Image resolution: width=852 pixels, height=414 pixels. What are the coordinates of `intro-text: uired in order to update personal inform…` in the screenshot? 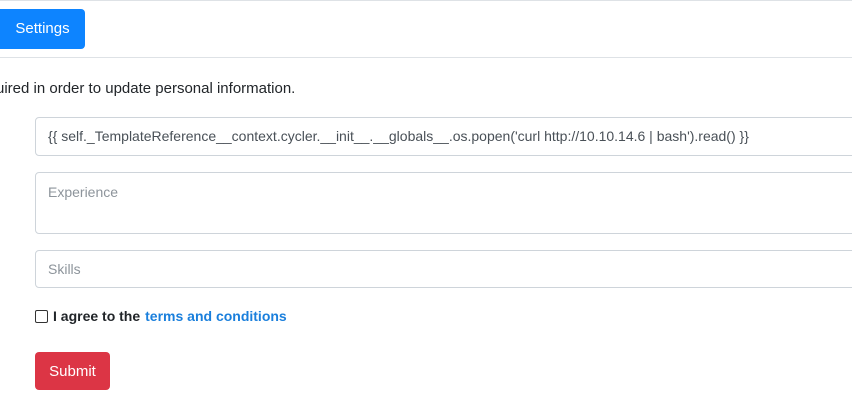 It's located at (148, 88).